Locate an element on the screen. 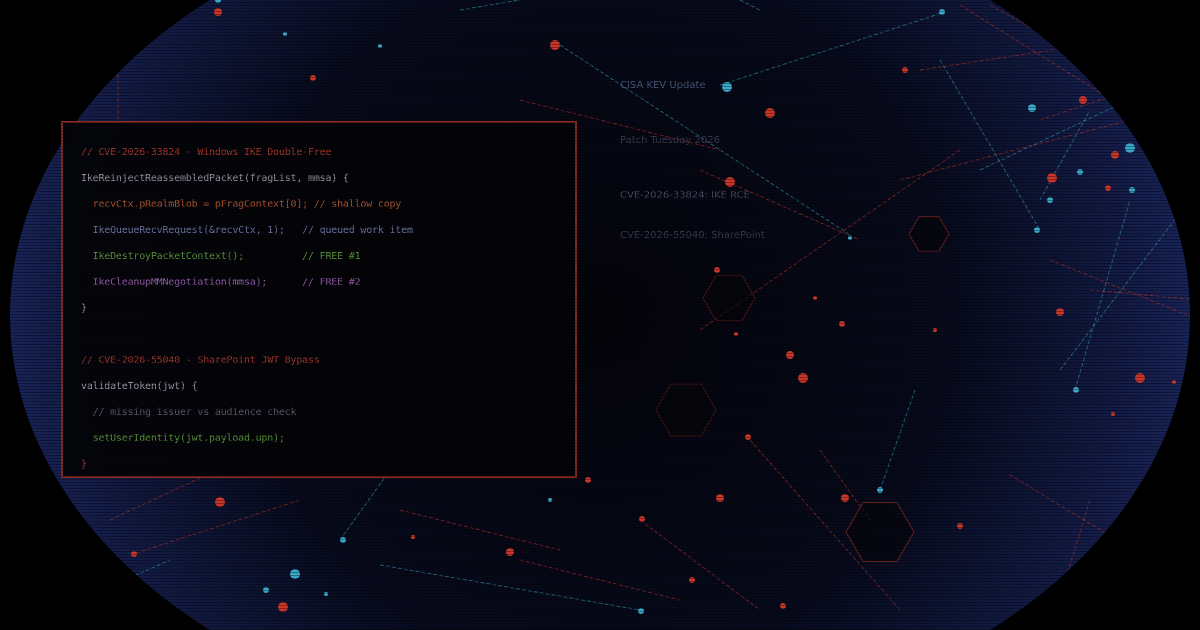 The image size is (1200, 630). code-line: // missing issuer vs audience check is located at coordinates (189, 412).